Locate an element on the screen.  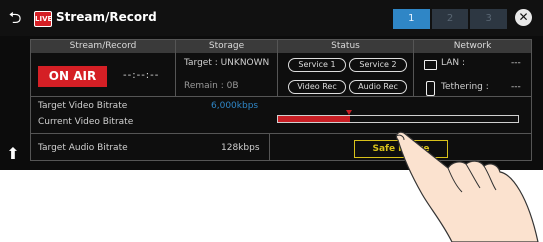
close-x-icon: ✕ is located at coordinates (523, 17).